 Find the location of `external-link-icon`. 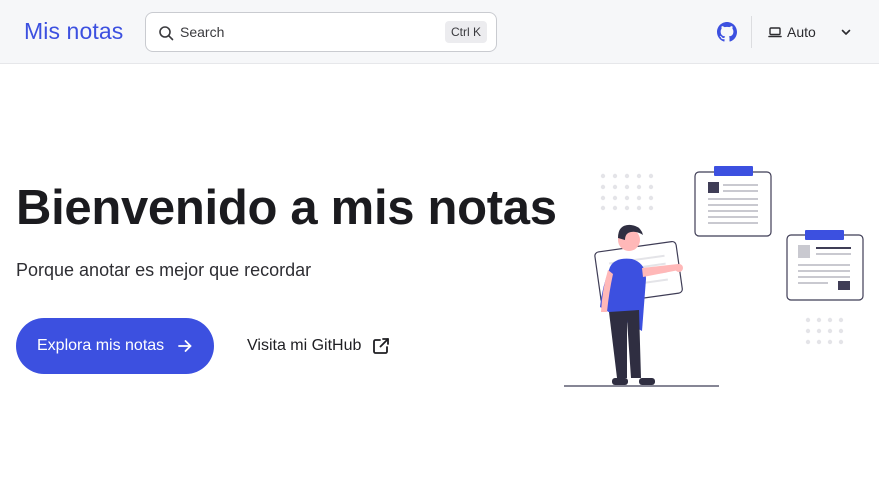

external-link-icon is located at coordinates (381, 346).